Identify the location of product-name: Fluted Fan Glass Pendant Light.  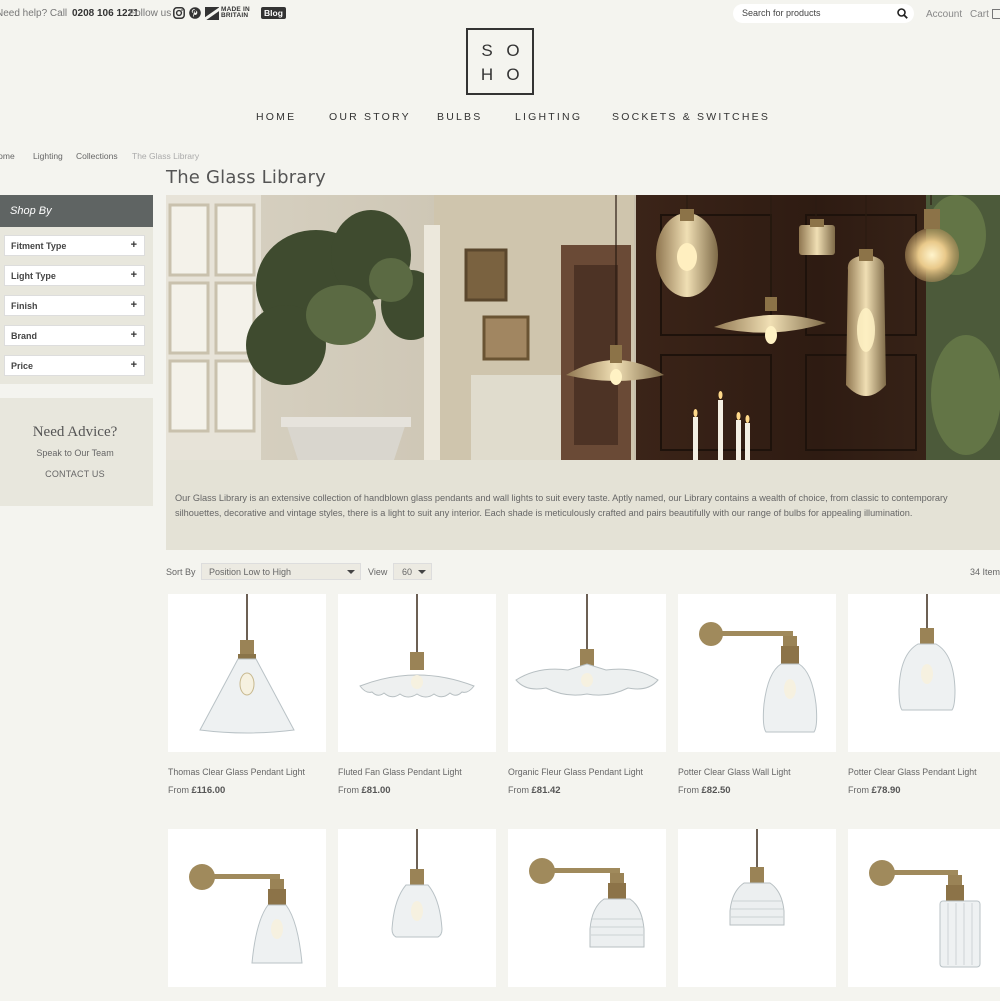
(400, 772).